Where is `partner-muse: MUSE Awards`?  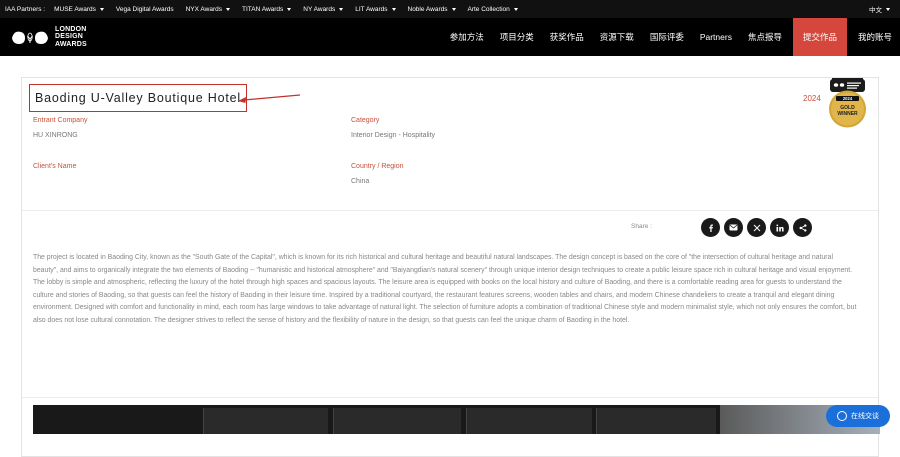 partner-muse: MUSE Awards is located at coordinates (79, 9).